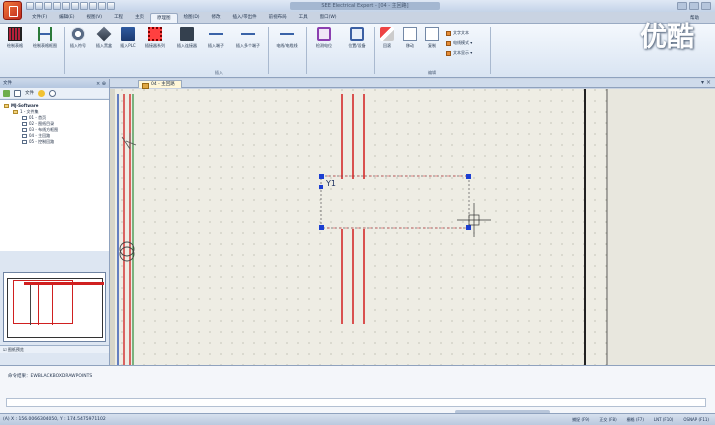  I want to click on status-toggle: 正交 (F8), so click(607, 419).